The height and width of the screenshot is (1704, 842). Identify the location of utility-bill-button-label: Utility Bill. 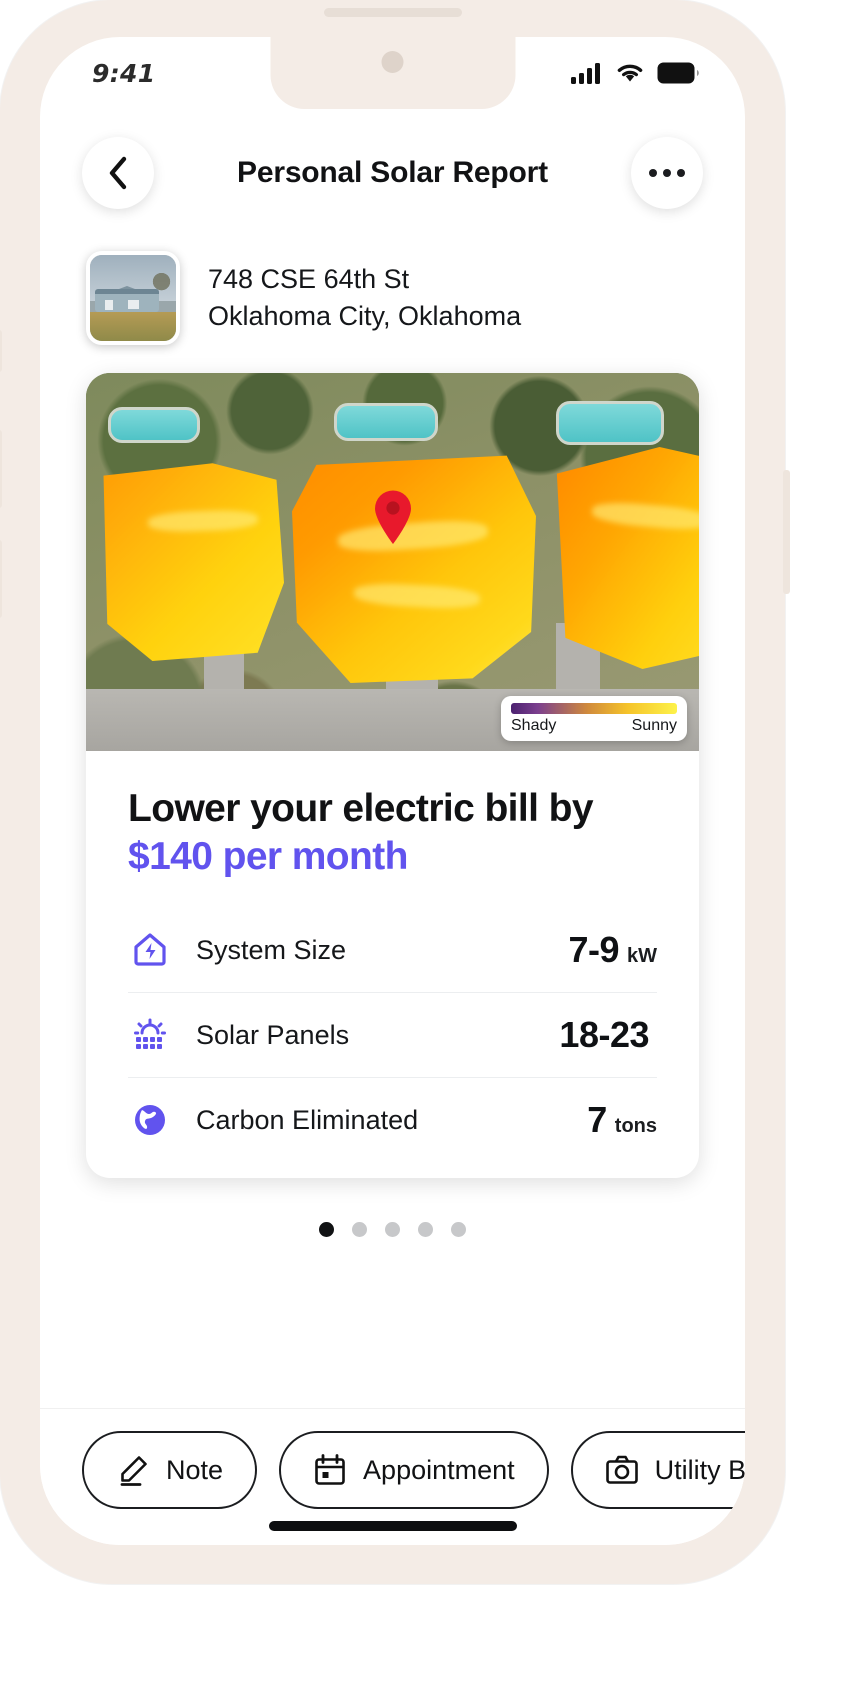
(699, 1469).